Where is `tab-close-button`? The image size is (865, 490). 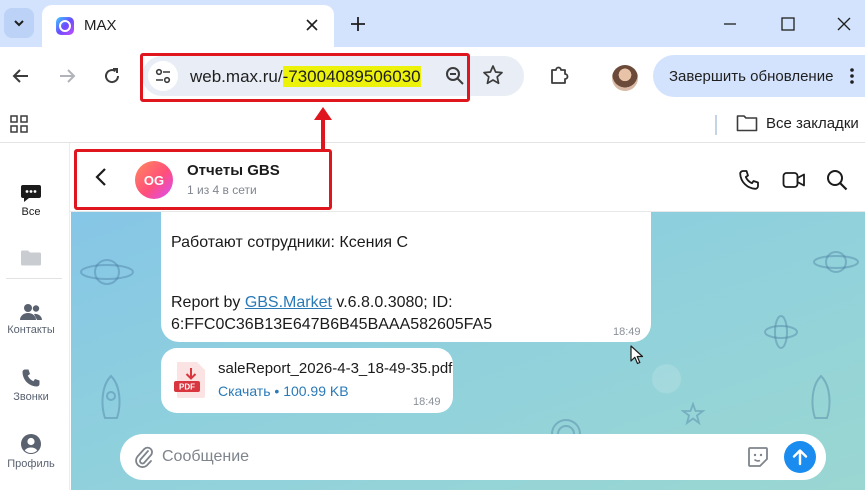 tab-close-button is located at coordinates (312, 25).